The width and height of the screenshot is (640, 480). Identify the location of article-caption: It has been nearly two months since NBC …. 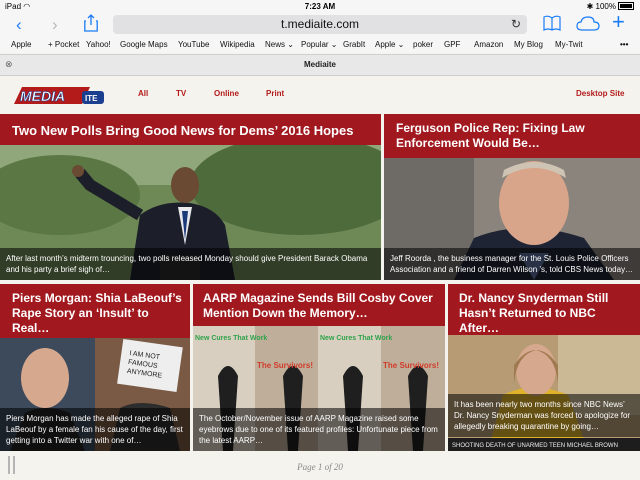
(544, 415).